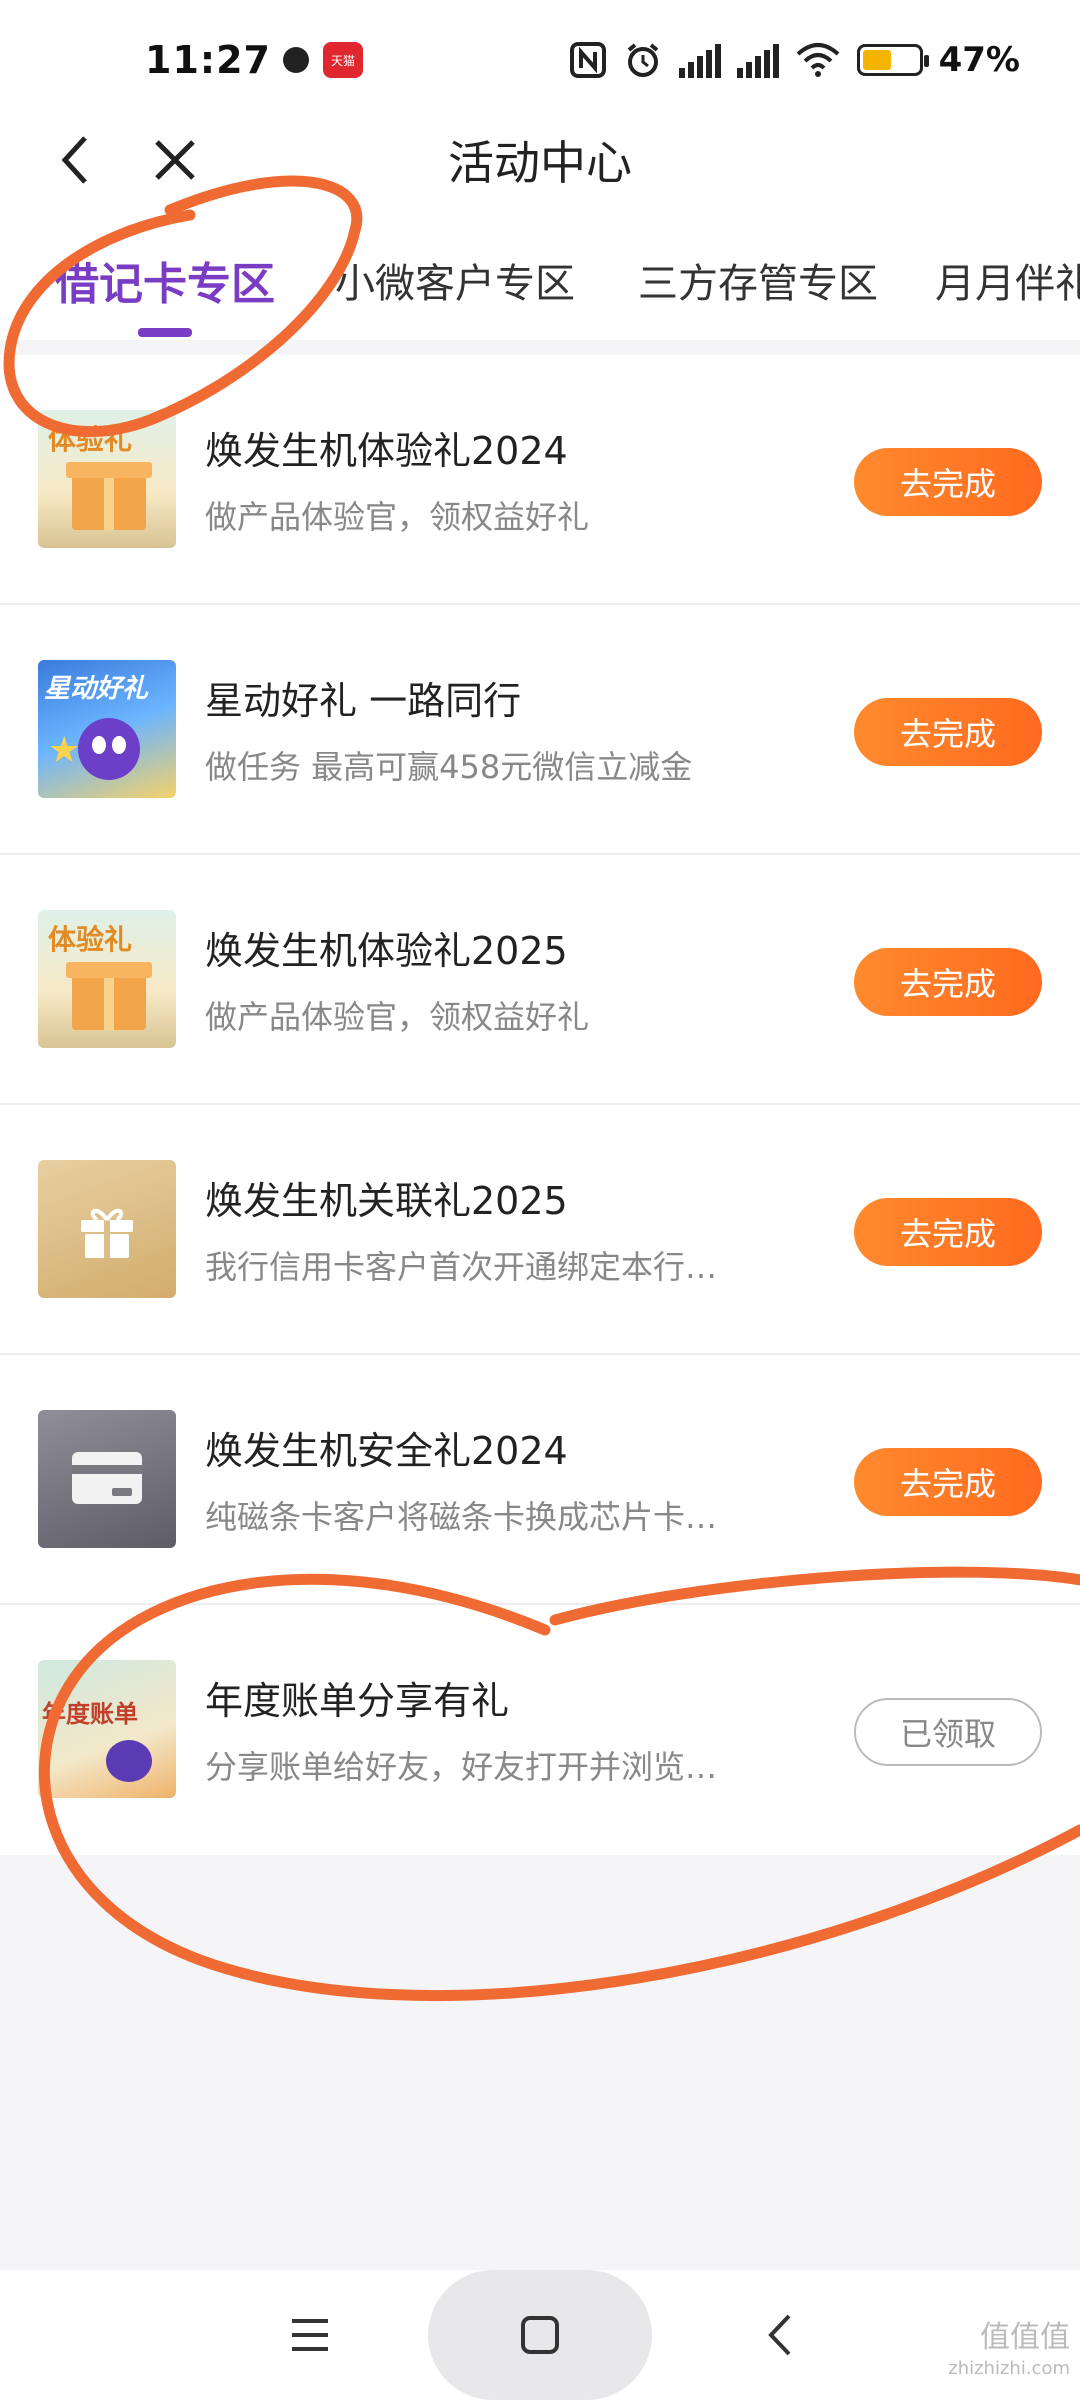 This screenshot has width=1080, height=2400. Describe the element at coordinates (64, 750) in the screenshot. I see `star-icon: ★` at that location.